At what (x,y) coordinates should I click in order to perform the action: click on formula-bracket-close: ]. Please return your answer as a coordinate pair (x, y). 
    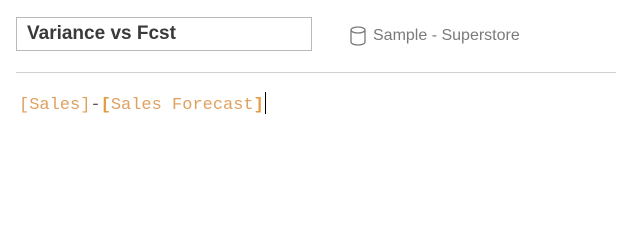
    Looking at the image, I should click on (258, 105).